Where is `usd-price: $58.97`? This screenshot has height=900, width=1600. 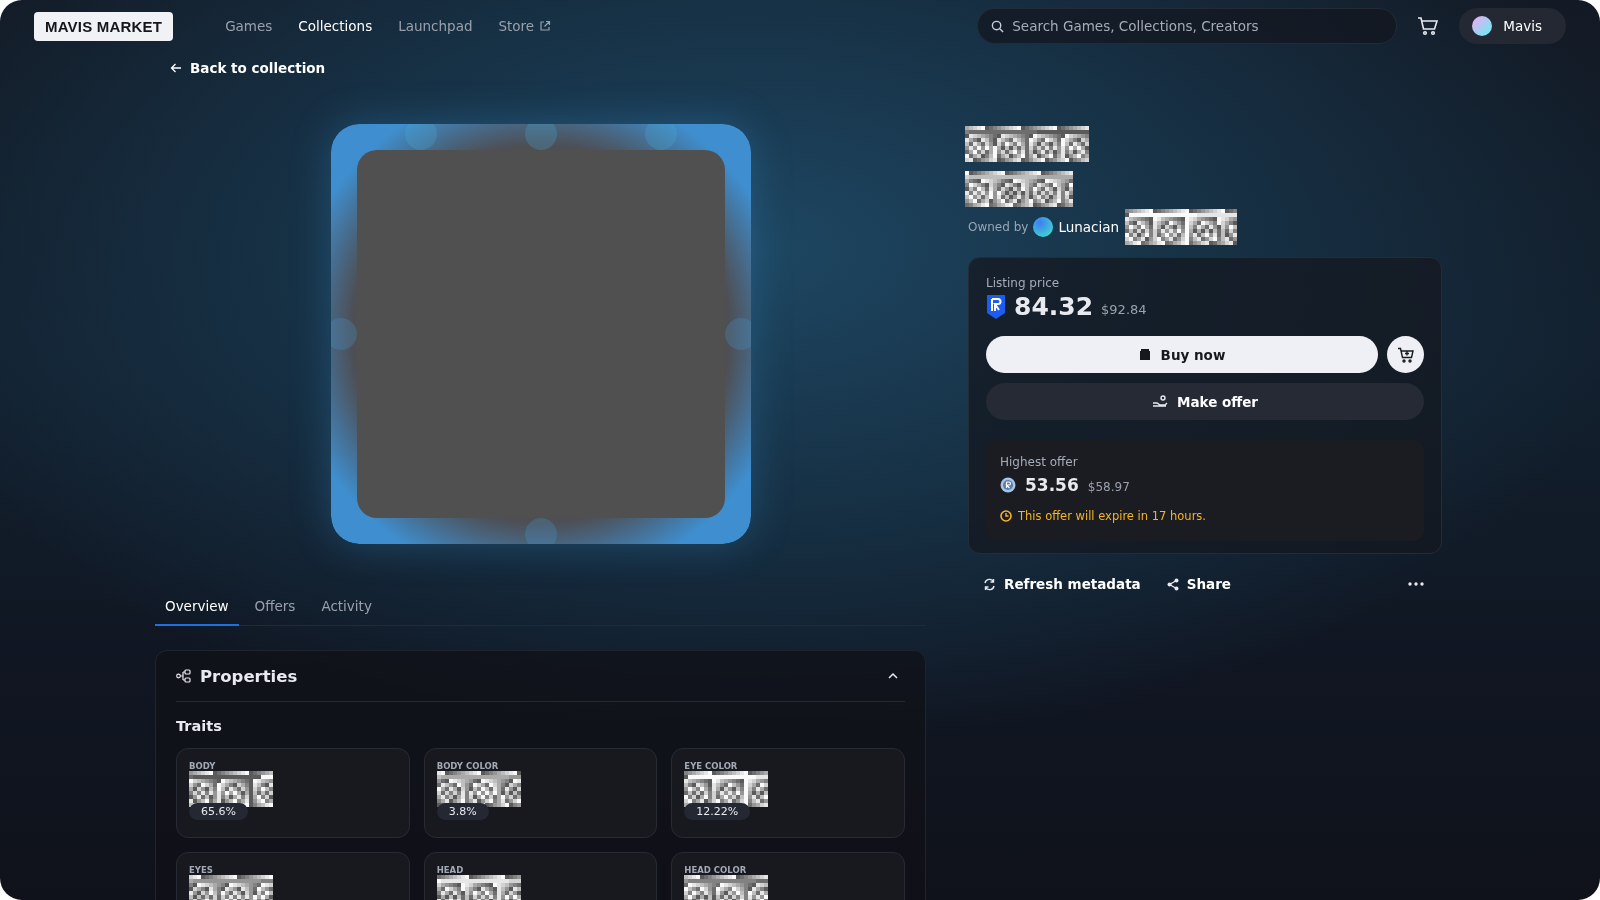
usd-price: $58.97 is located at coordinates (1108, 486).